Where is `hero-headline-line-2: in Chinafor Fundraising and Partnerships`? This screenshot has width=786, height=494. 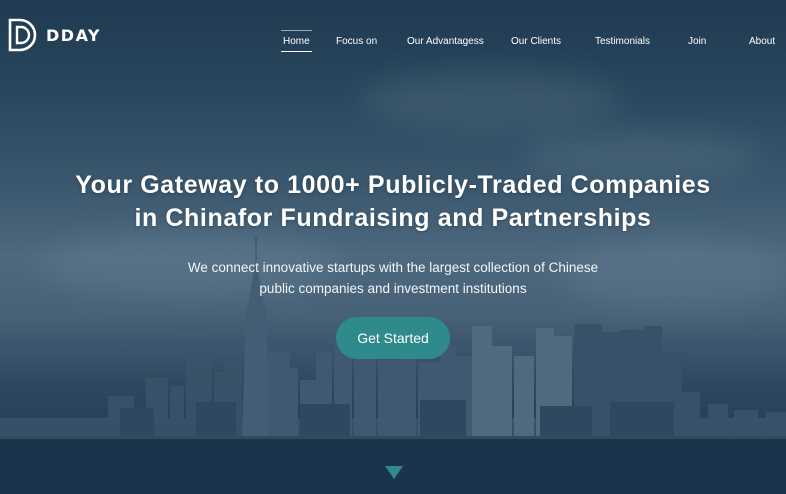 hero-headline-line-2: in Chinafor Fundraising and Partnerships is located at coordinates (393, 218).